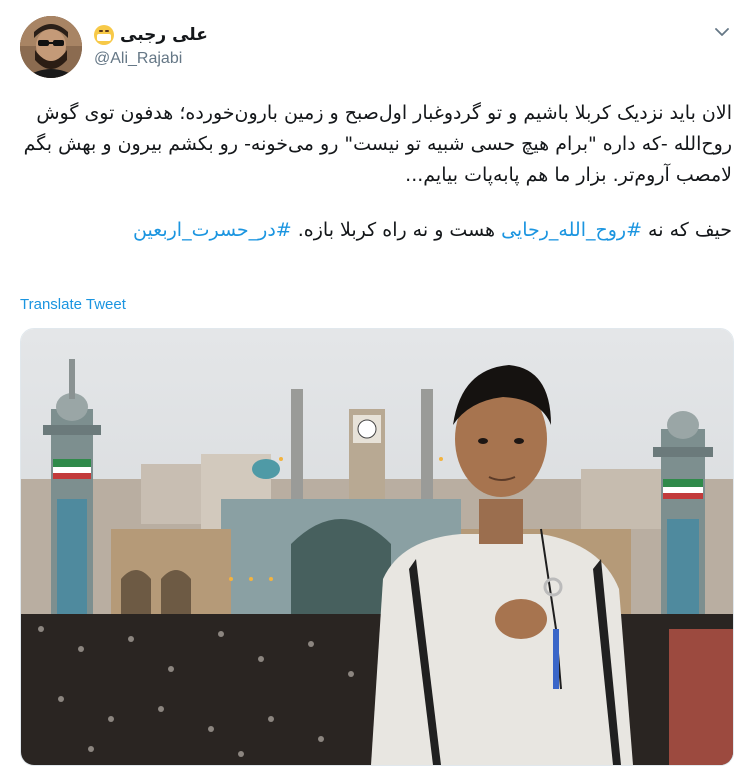 The width and height of the screenshot is (751, 768). I want to click on user-handle: @Ali_Rajabi, so click(244, 59).